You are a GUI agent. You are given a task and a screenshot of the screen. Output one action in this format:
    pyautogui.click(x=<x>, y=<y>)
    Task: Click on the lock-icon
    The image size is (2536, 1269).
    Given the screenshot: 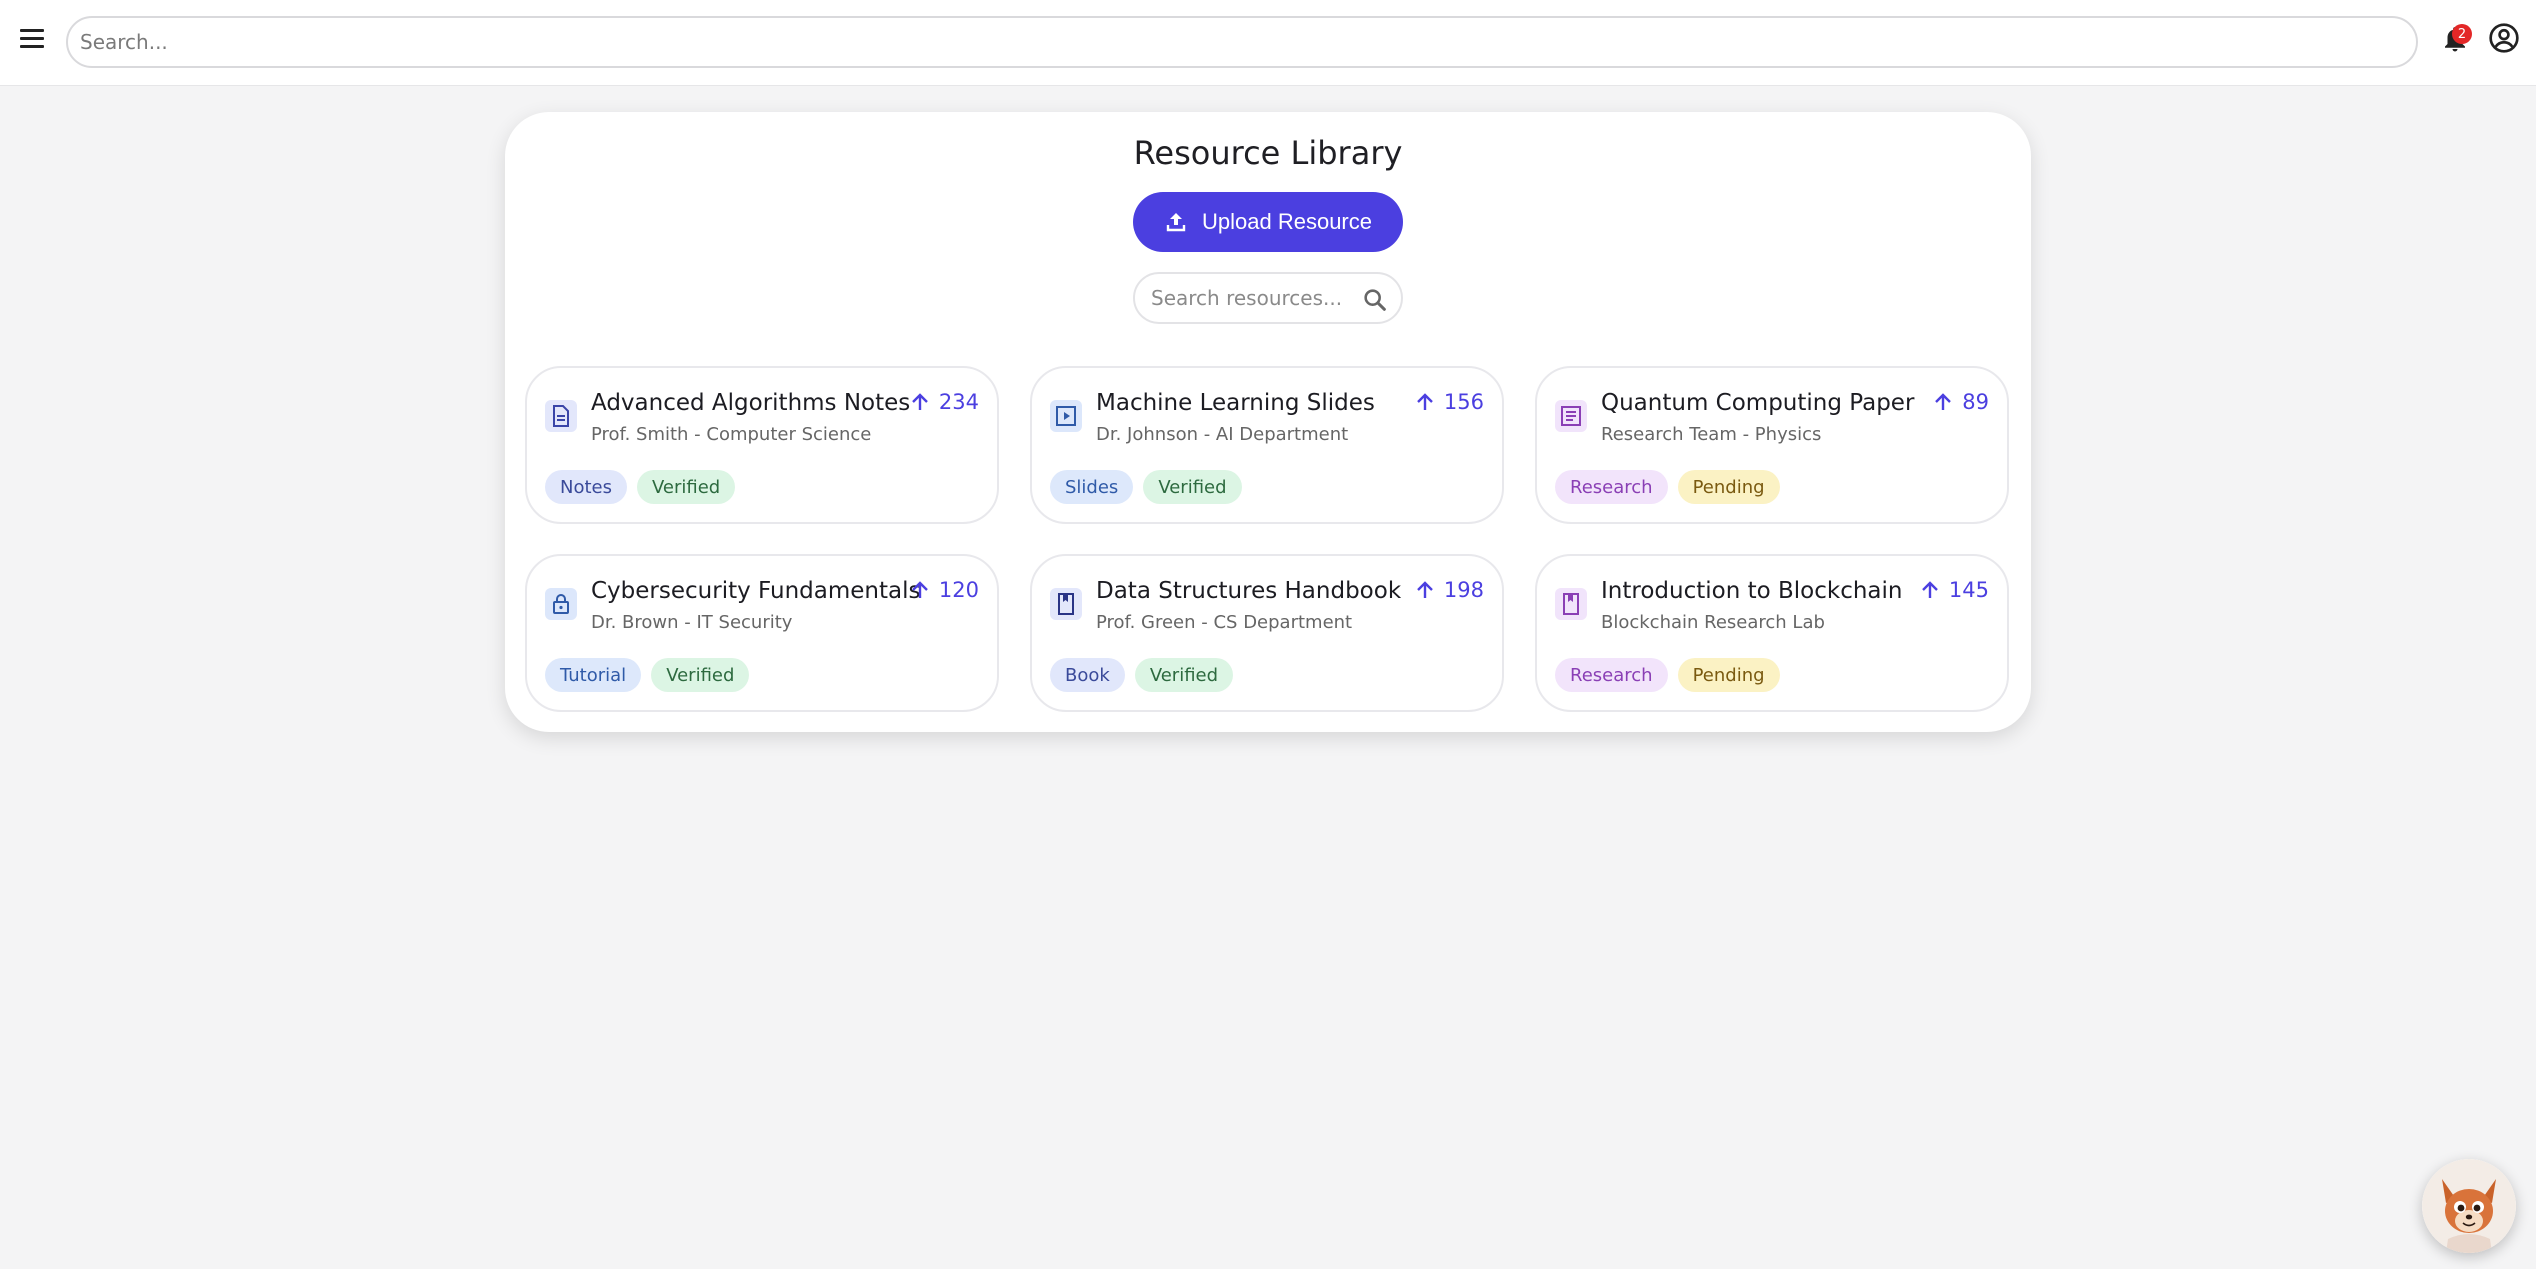 What is the action you would take?
    pyautogui.click(x=561, y=604)
    